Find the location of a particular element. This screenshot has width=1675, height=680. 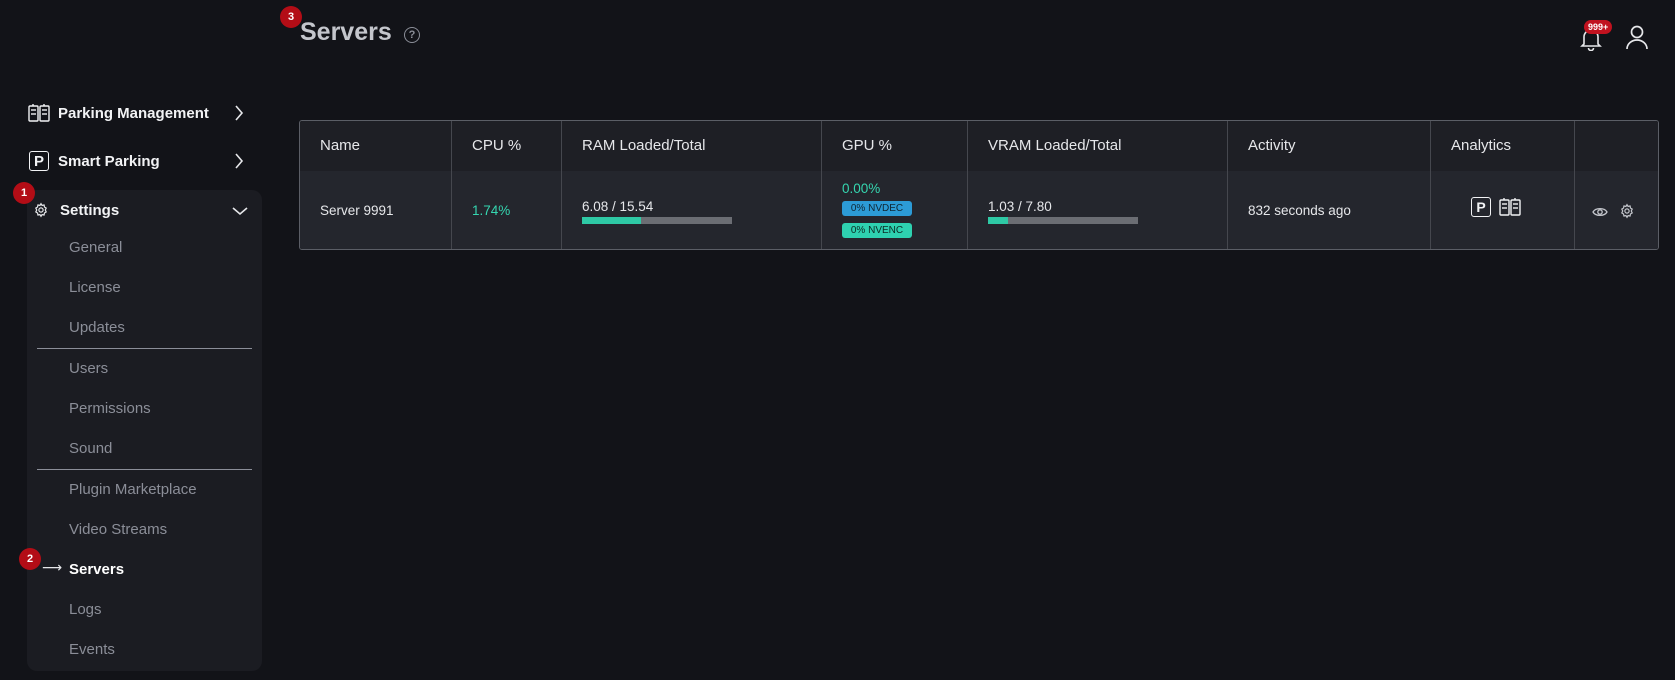

smart-parking-icon: P is located at coordinates (39, 161).